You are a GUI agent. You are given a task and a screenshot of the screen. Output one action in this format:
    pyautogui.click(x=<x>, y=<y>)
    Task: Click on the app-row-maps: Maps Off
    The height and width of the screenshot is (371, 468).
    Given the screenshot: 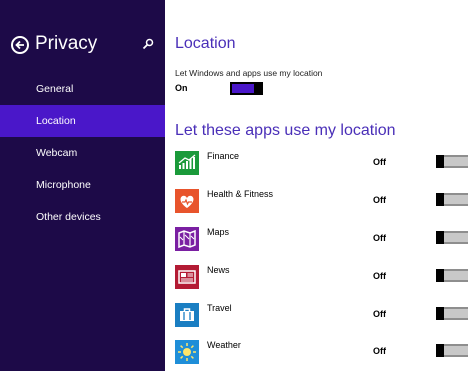 What is the action you would take?
    pyautogui.click(x=321, y=239)
    